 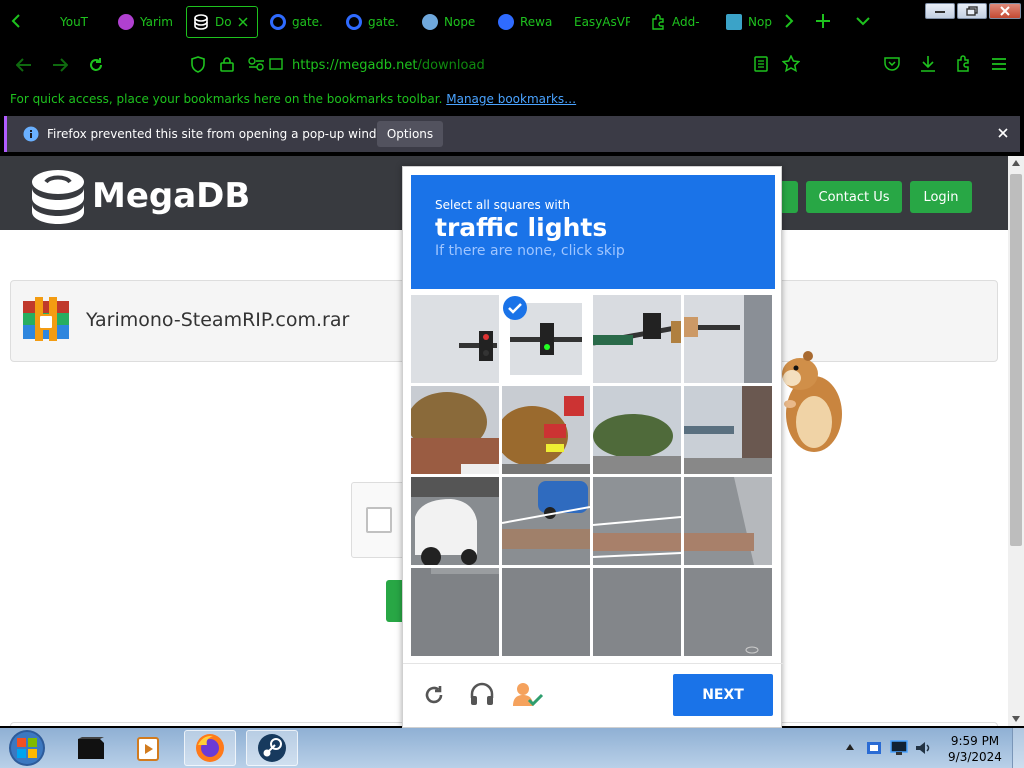 What do you see at coordinates (410, 134) in the screenshot?
I see `options-button: Options` at bounding box center [410, 134].